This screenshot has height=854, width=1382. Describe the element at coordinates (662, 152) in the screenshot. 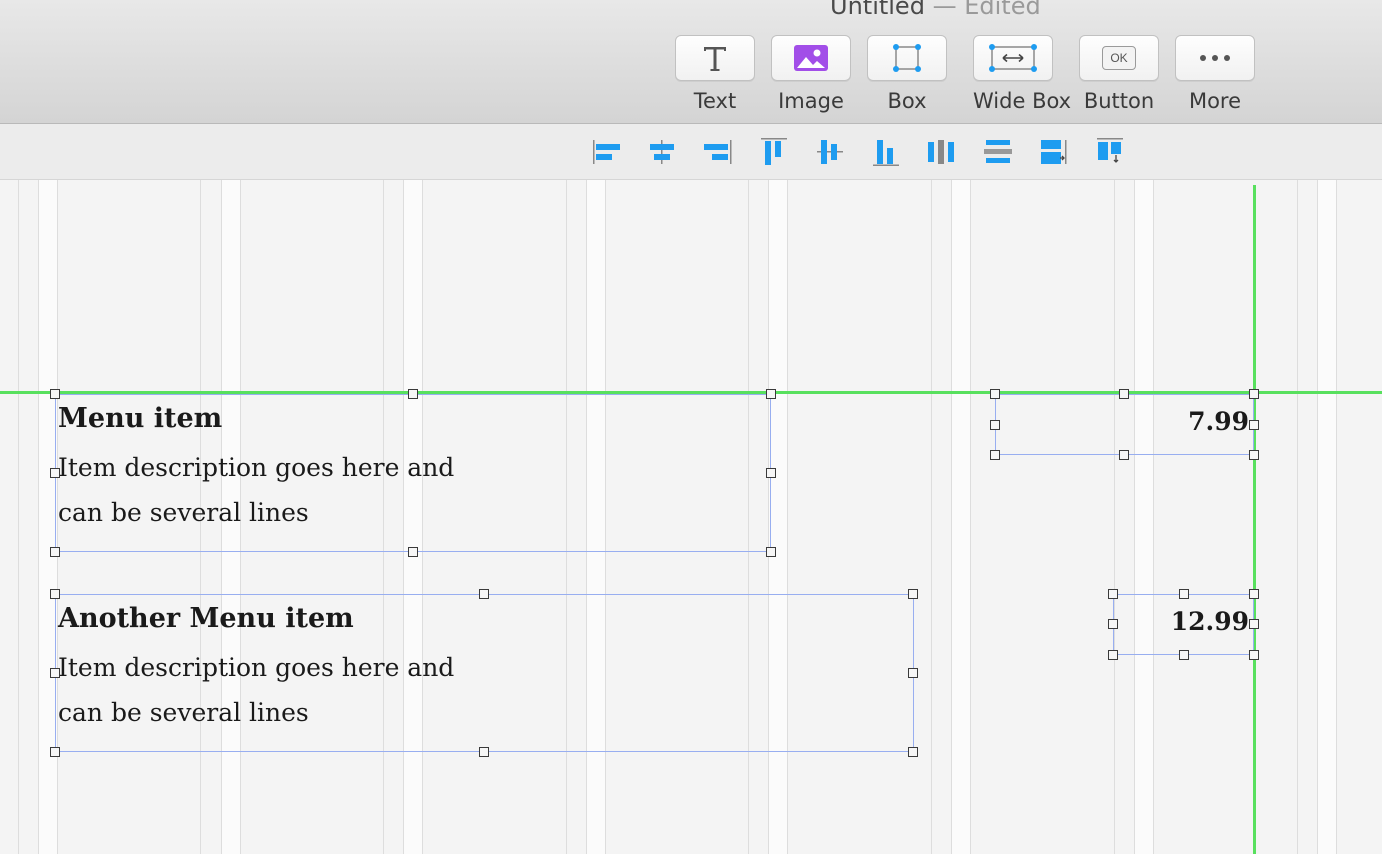

I see `align-center-horizontal-icon` at that location.